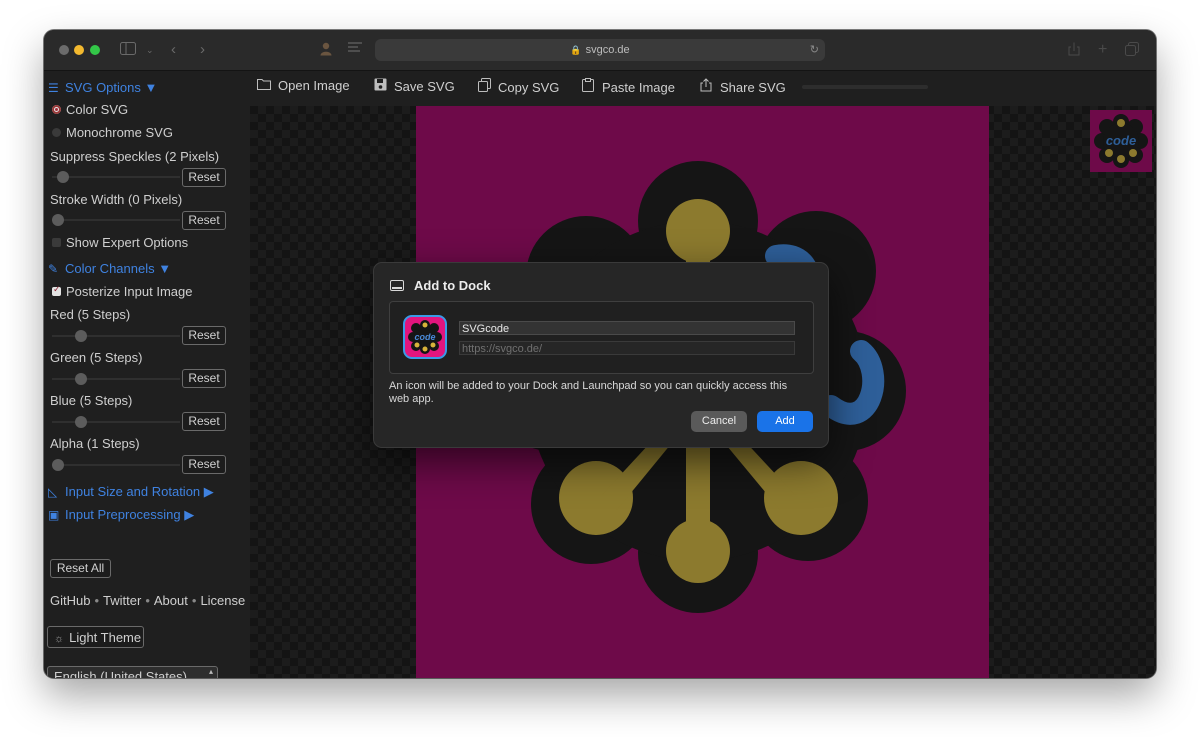 Image resolution: width=1200 pixels, height=737 pixels. I want to click on language-select: English (United States) ▴▾, so click(132, 672).